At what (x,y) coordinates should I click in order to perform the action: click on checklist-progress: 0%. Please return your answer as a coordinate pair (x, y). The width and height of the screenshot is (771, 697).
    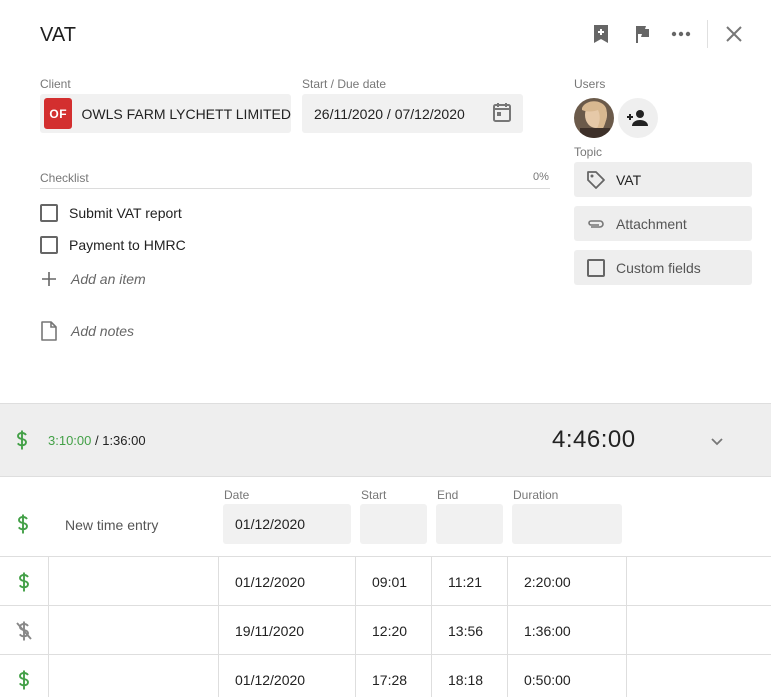
    Looking at the image, I should click on (541, 177).